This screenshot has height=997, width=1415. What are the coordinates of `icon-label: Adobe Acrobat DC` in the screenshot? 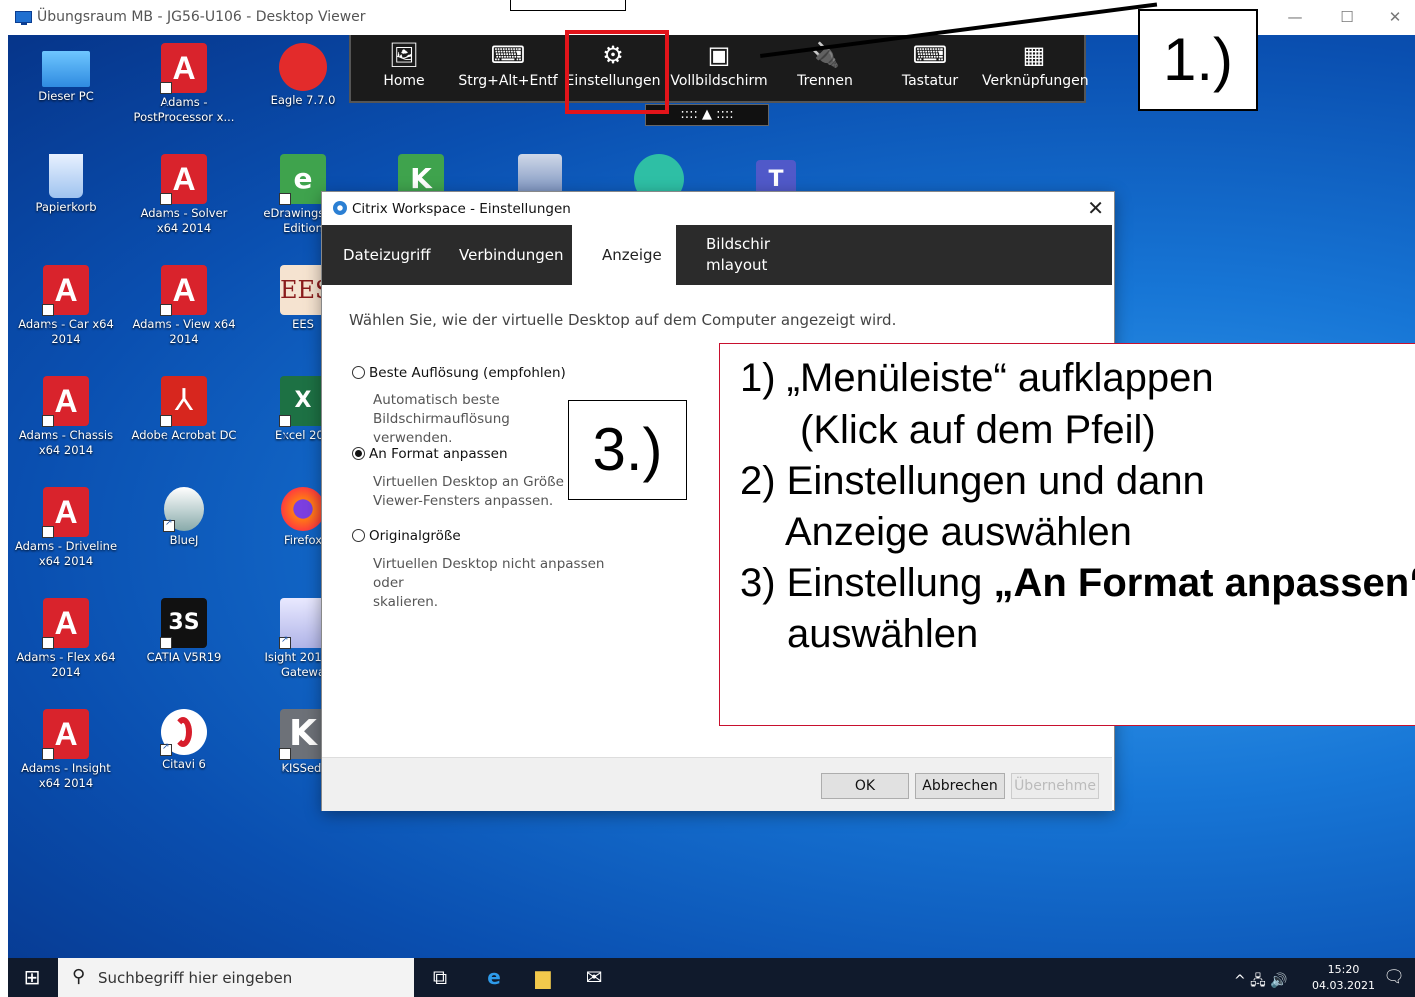 It's located at (184, 435).